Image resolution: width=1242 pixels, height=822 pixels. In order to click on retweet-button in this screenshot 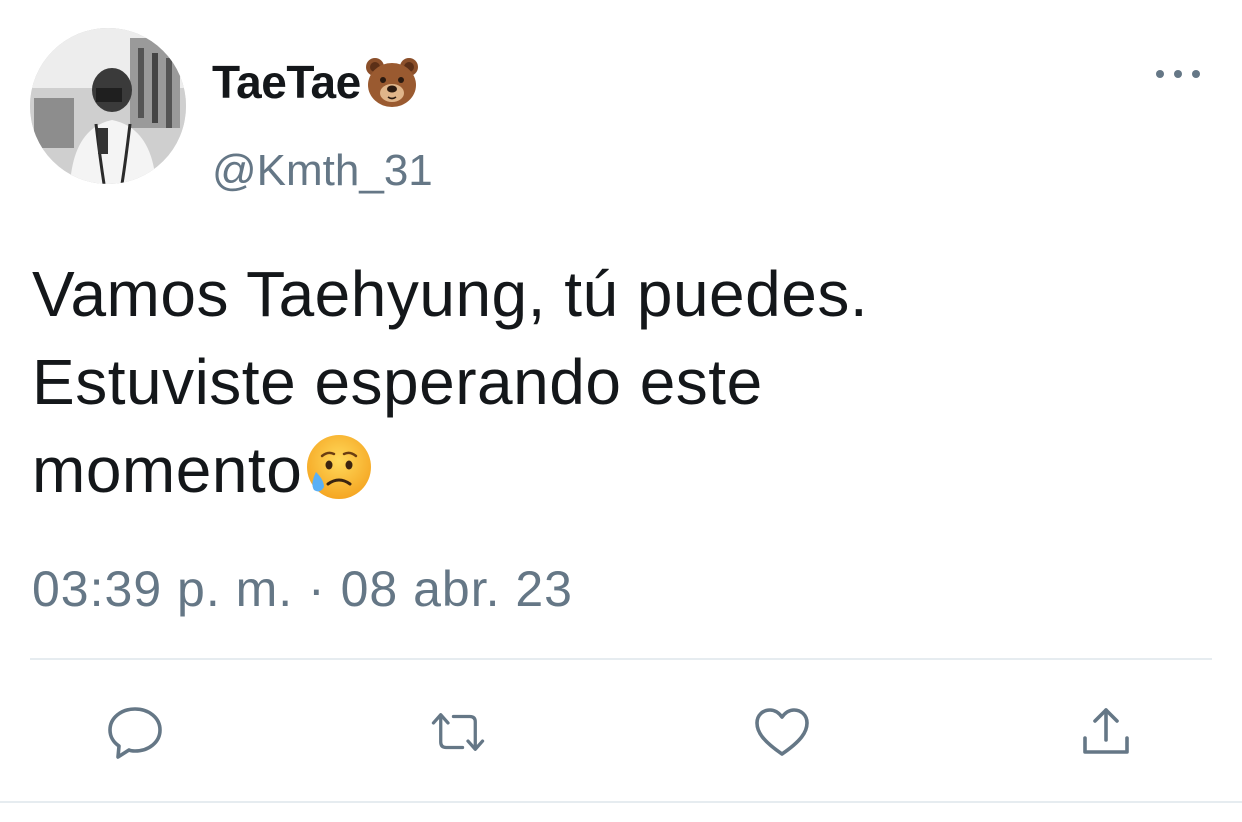, I will do `click(458, 732)`.